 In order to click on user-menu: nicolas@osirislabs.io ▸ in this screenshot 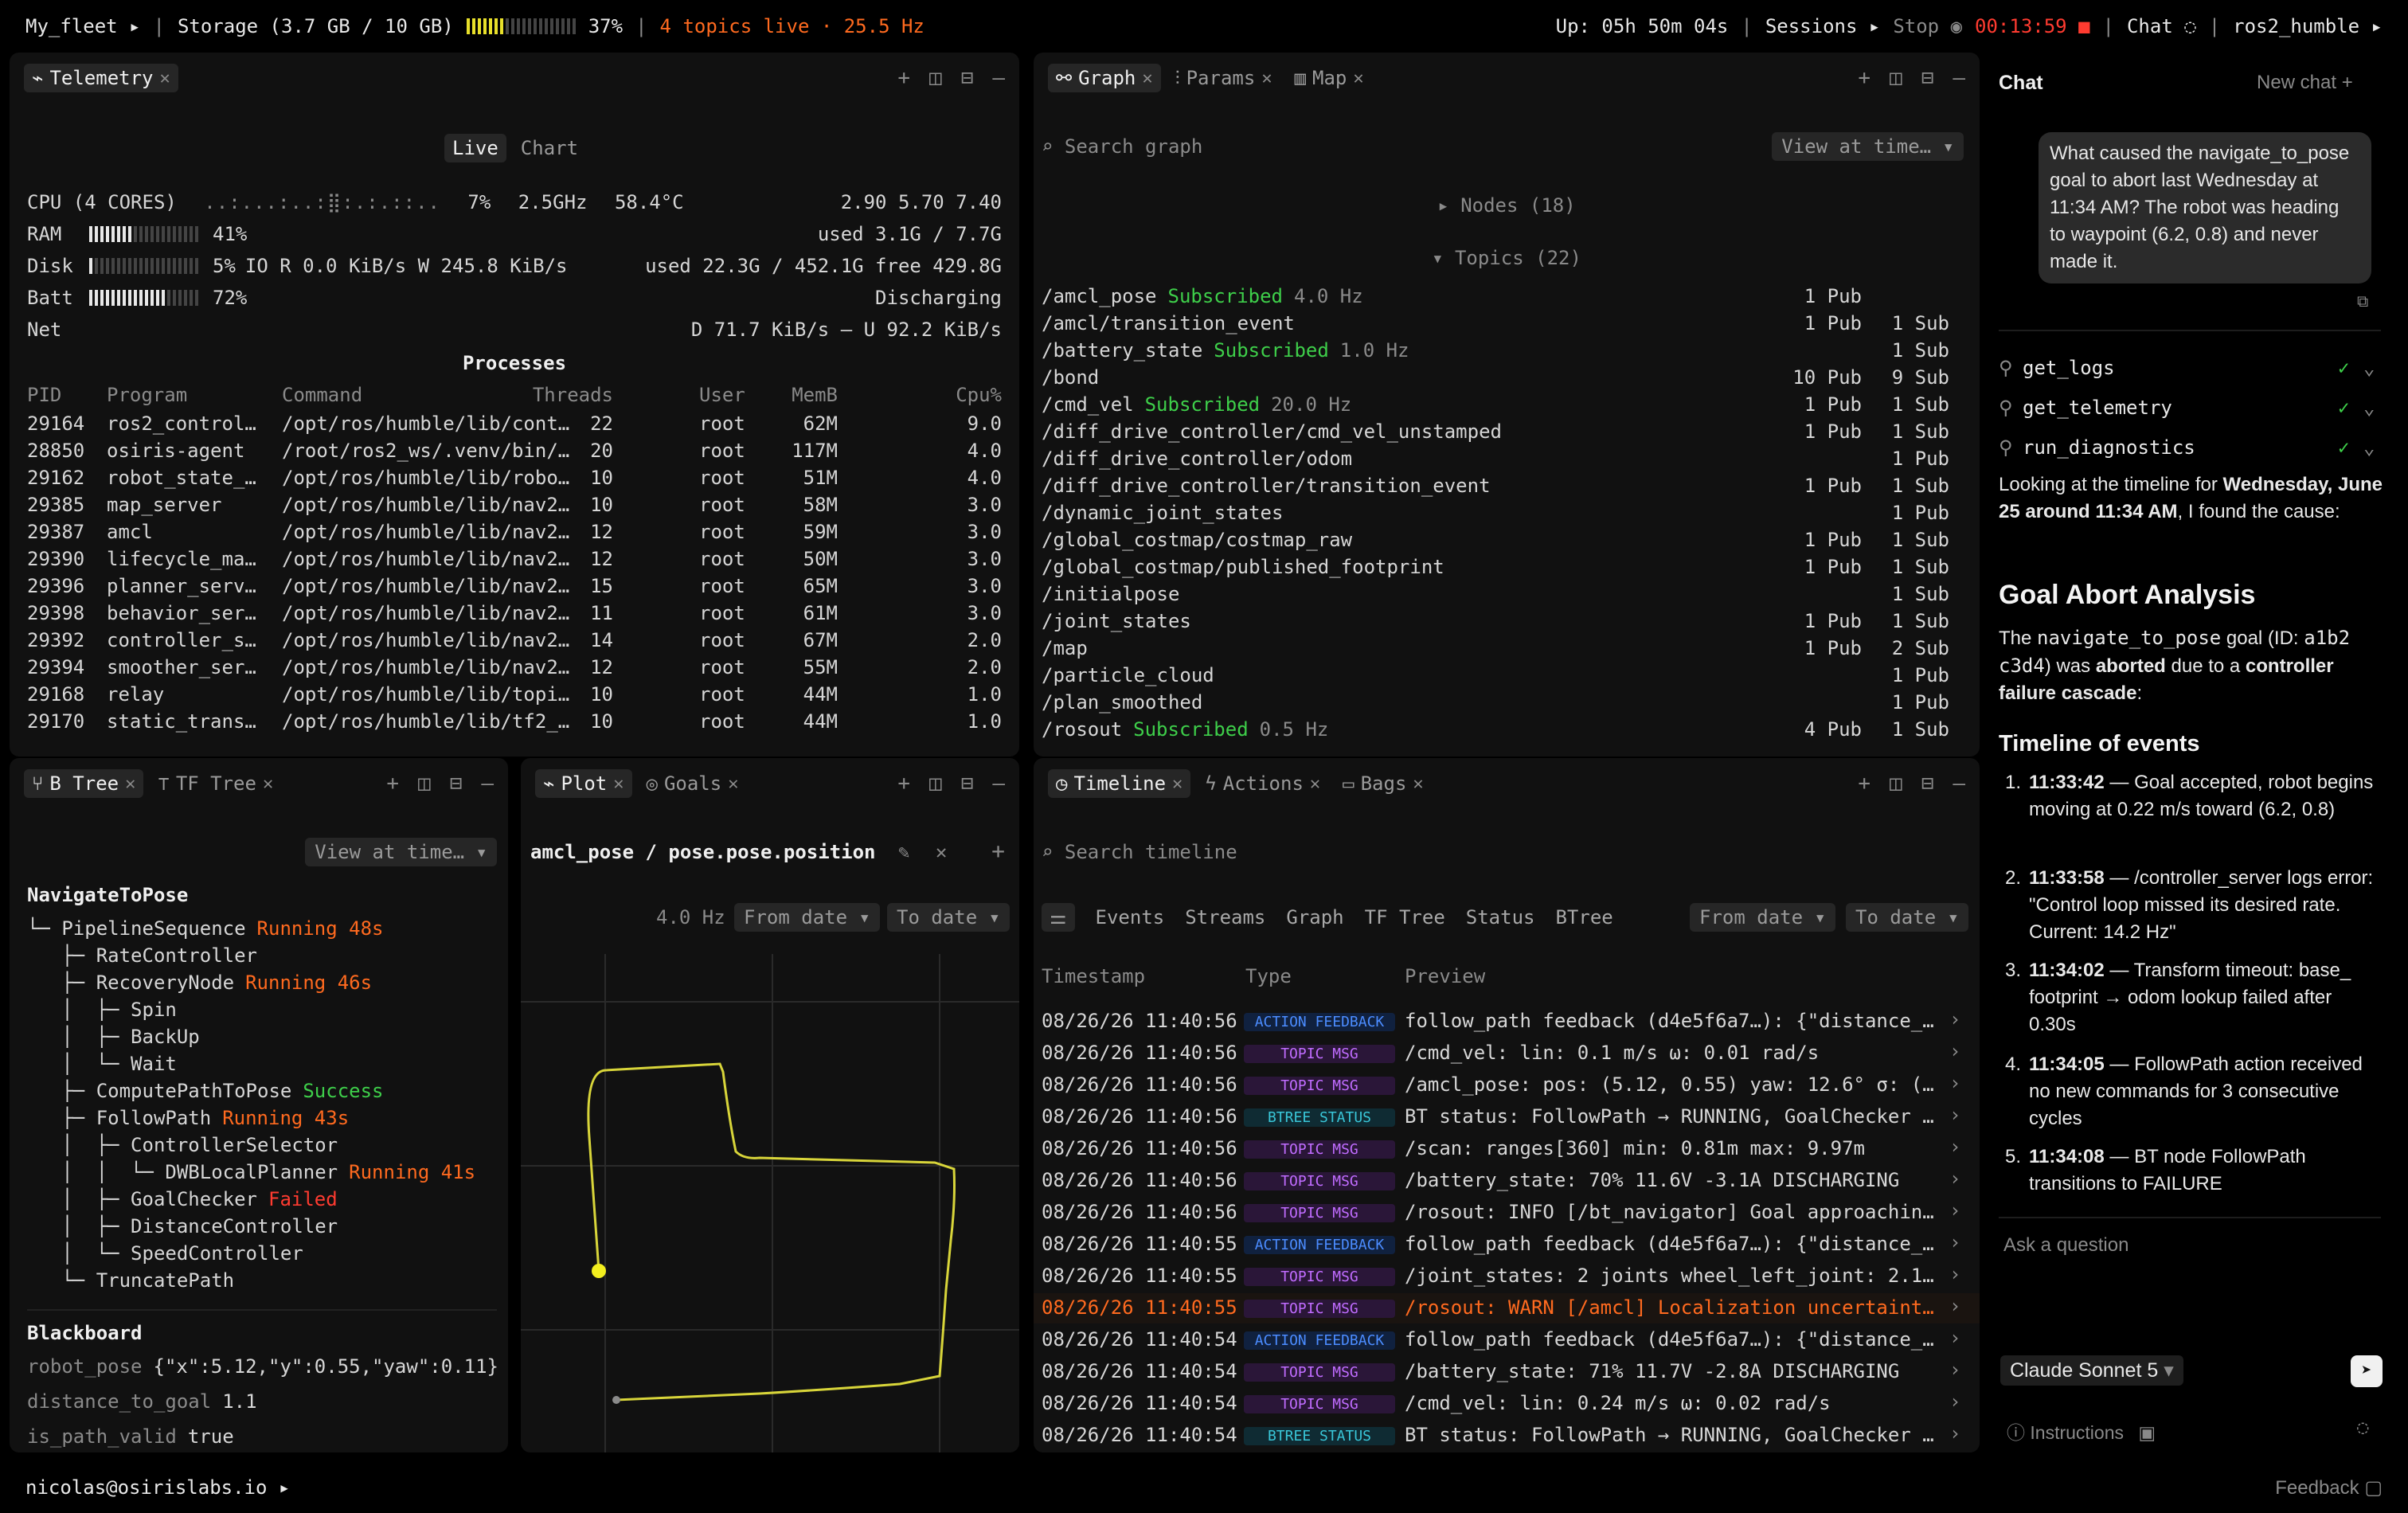, I will do `click(157, 1487)`.